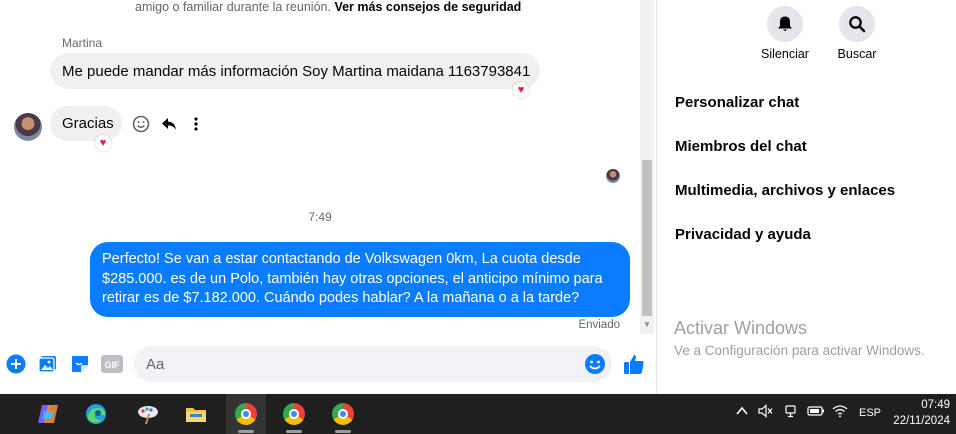 Image resolution: width=956 pixels, height=434 pixels. I want to click on more-options-icon, so click(196, 124).